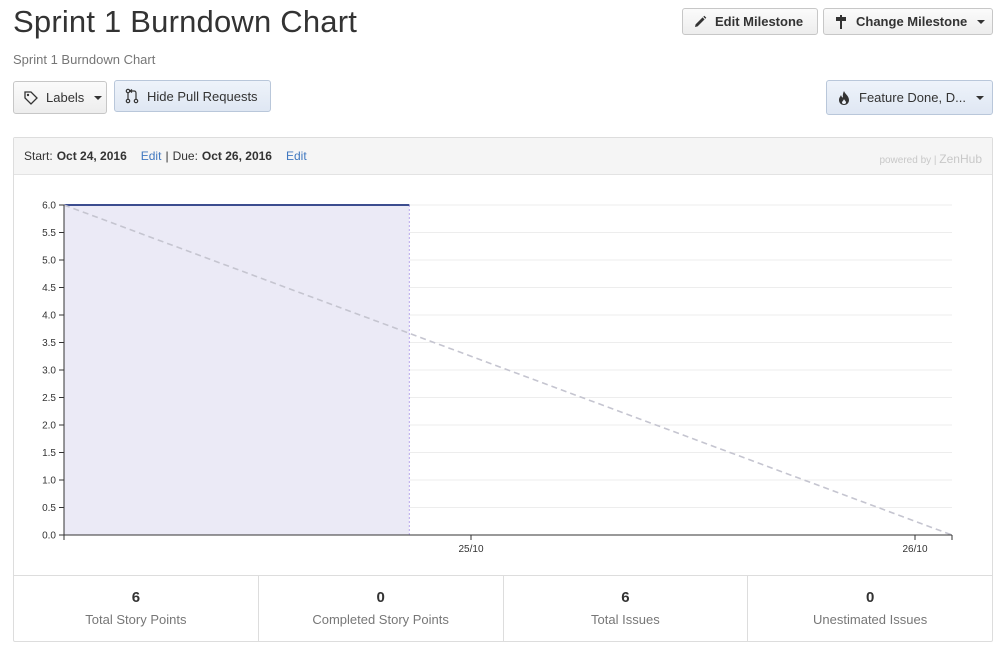 The image size is (999, 649). What do you see at coordinates (759, 21) in the screenshot?
I see `edit-milestone-label: Edit Milestone` at bounding box center [759, 21].